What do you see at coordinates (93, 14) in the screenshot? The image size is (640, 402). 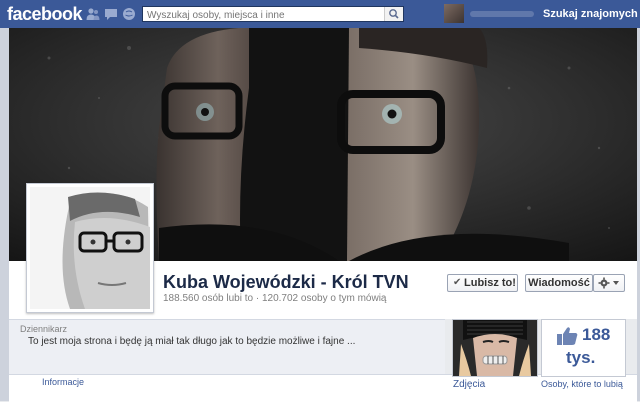 I see `friend-requests-icon` at bounding box center [93, 14].